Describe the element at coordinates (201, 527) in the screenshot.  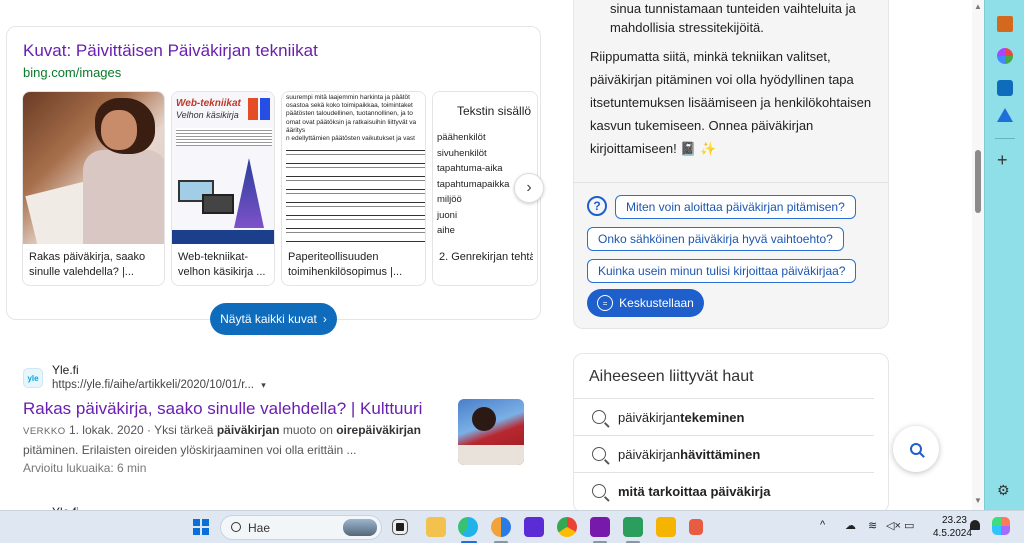
I see `windows-start-icon` at that location.